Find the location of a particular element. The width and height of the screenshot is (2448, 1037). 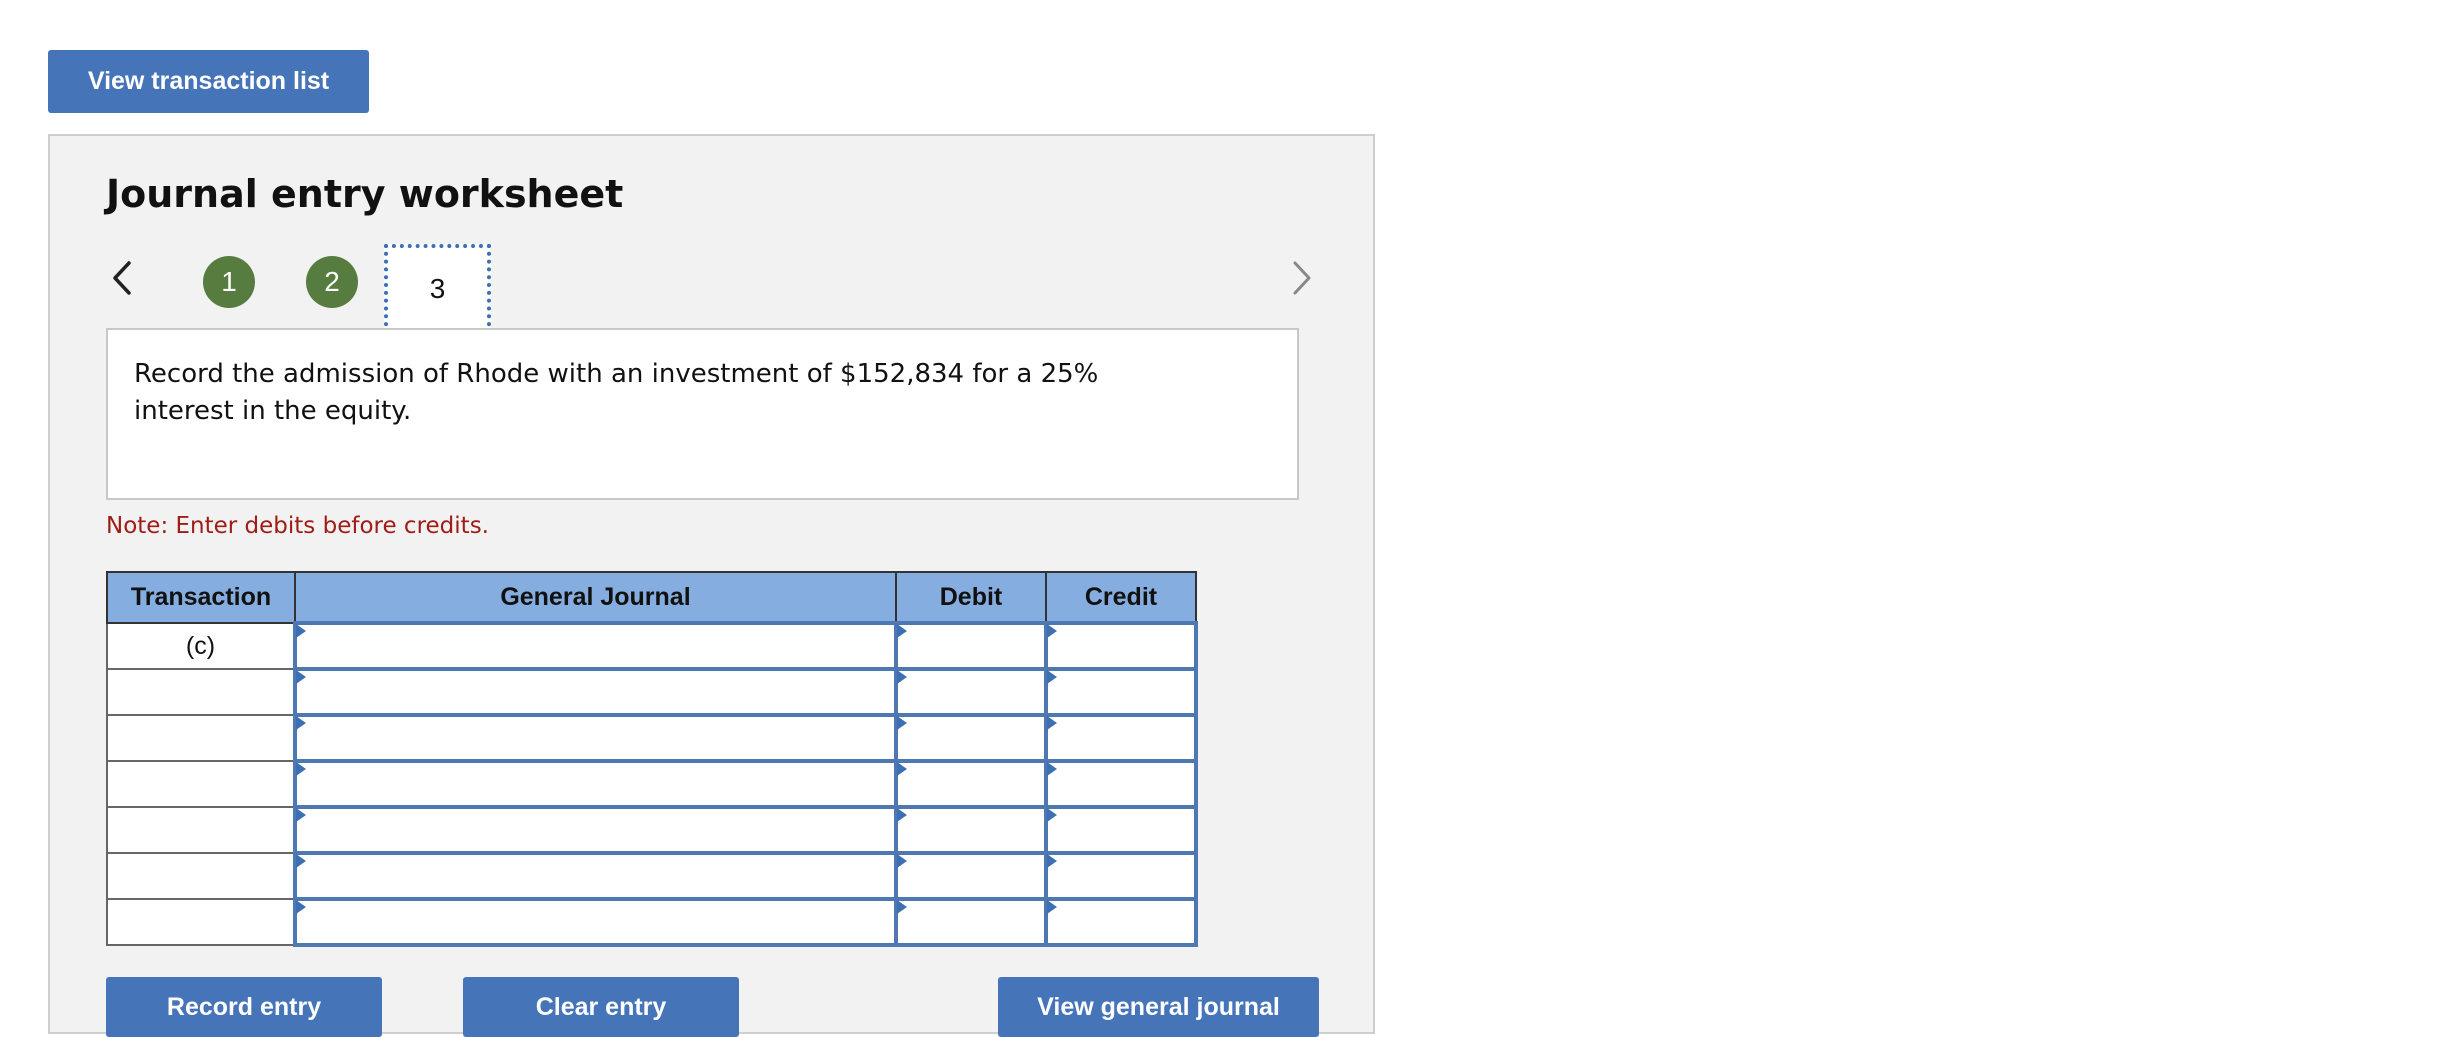

view-general-journal-button: View general journal is located at coordinates (1158, 1007).